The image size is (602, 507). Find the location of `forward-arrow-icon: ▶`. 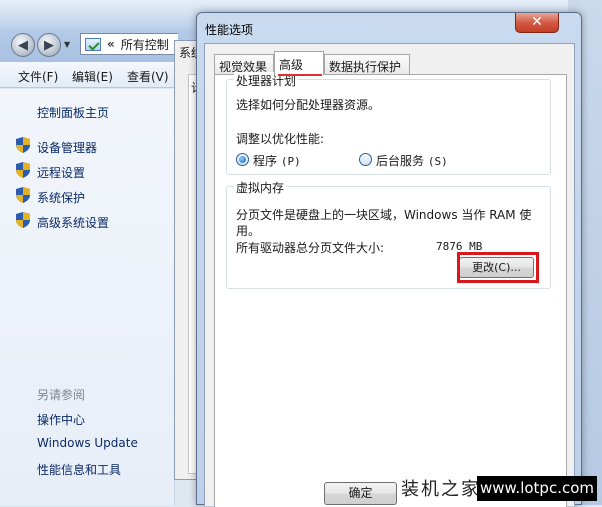

forward-arrow-icon: ▶ is located at coordinates (49, 45).